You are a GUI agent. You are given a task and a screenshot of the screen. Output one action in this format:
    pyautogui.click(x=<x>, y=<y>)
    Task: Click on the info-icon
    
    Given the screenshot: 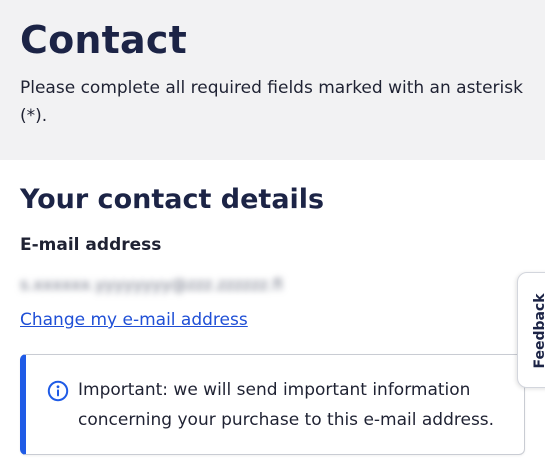 What is the action you would take?
    pyautogui.click(x=58, y=391)
    